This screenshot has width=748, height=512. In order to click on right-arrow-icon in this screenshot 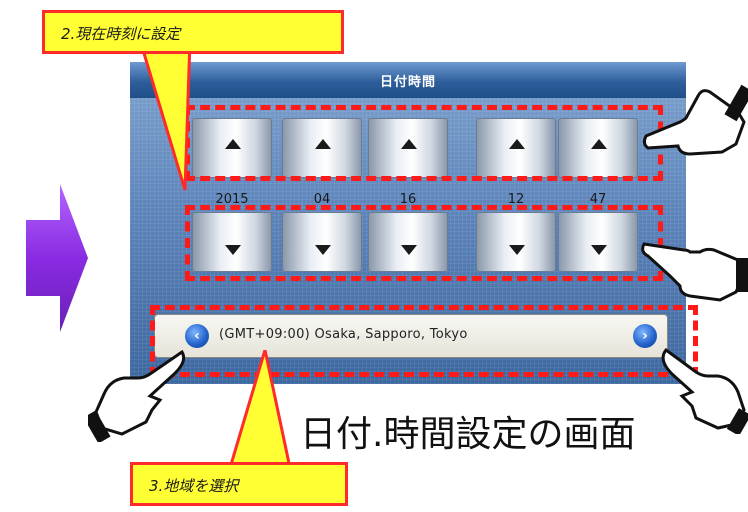, I will do `click(57, 258)`.